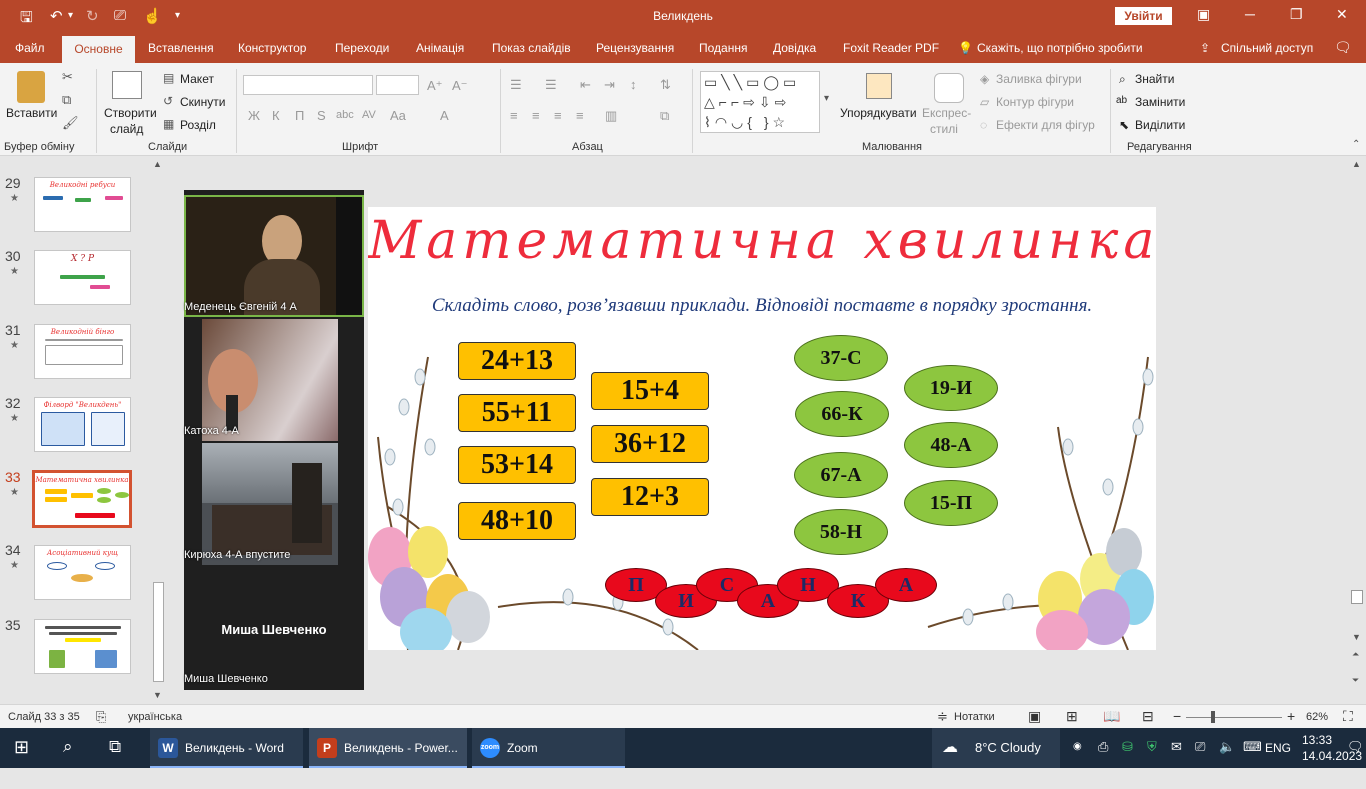  What do you see at coordinates (878, 113) in the screenshot?
I see `arrange-button: Упорядкувати` at bounding box center [878, 113].